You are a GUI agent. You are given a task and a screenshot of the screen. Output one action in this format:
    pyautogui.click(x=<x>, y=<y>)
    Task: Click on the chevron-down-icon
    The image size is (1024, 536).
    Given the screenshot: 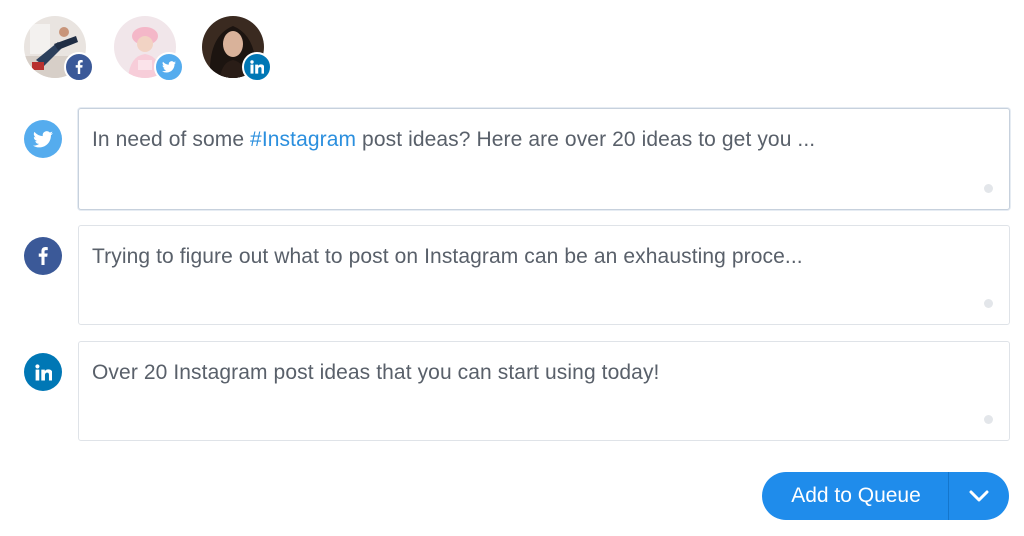 What is the action you would take?
    pyautogui.click(x=979, y=496)
    